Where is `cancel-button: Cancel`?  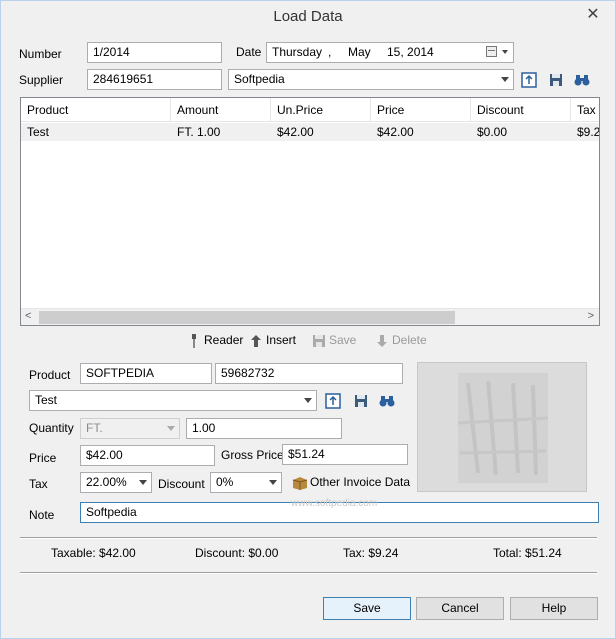
cancel-button: Cancel is located at coordinates (460, 608).